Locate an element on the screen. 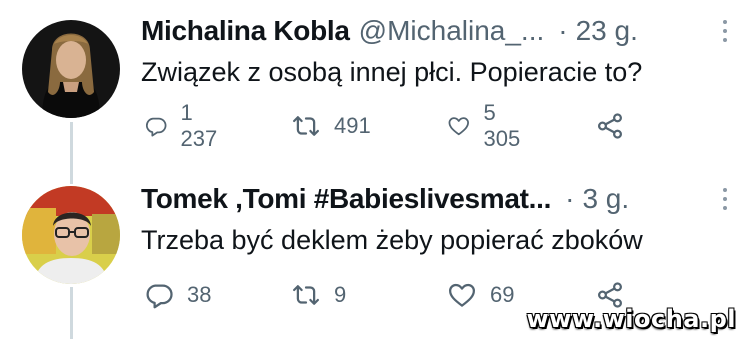 The image size is (748, 339). retweet-count: 491 is located at coordinates (352, 125).